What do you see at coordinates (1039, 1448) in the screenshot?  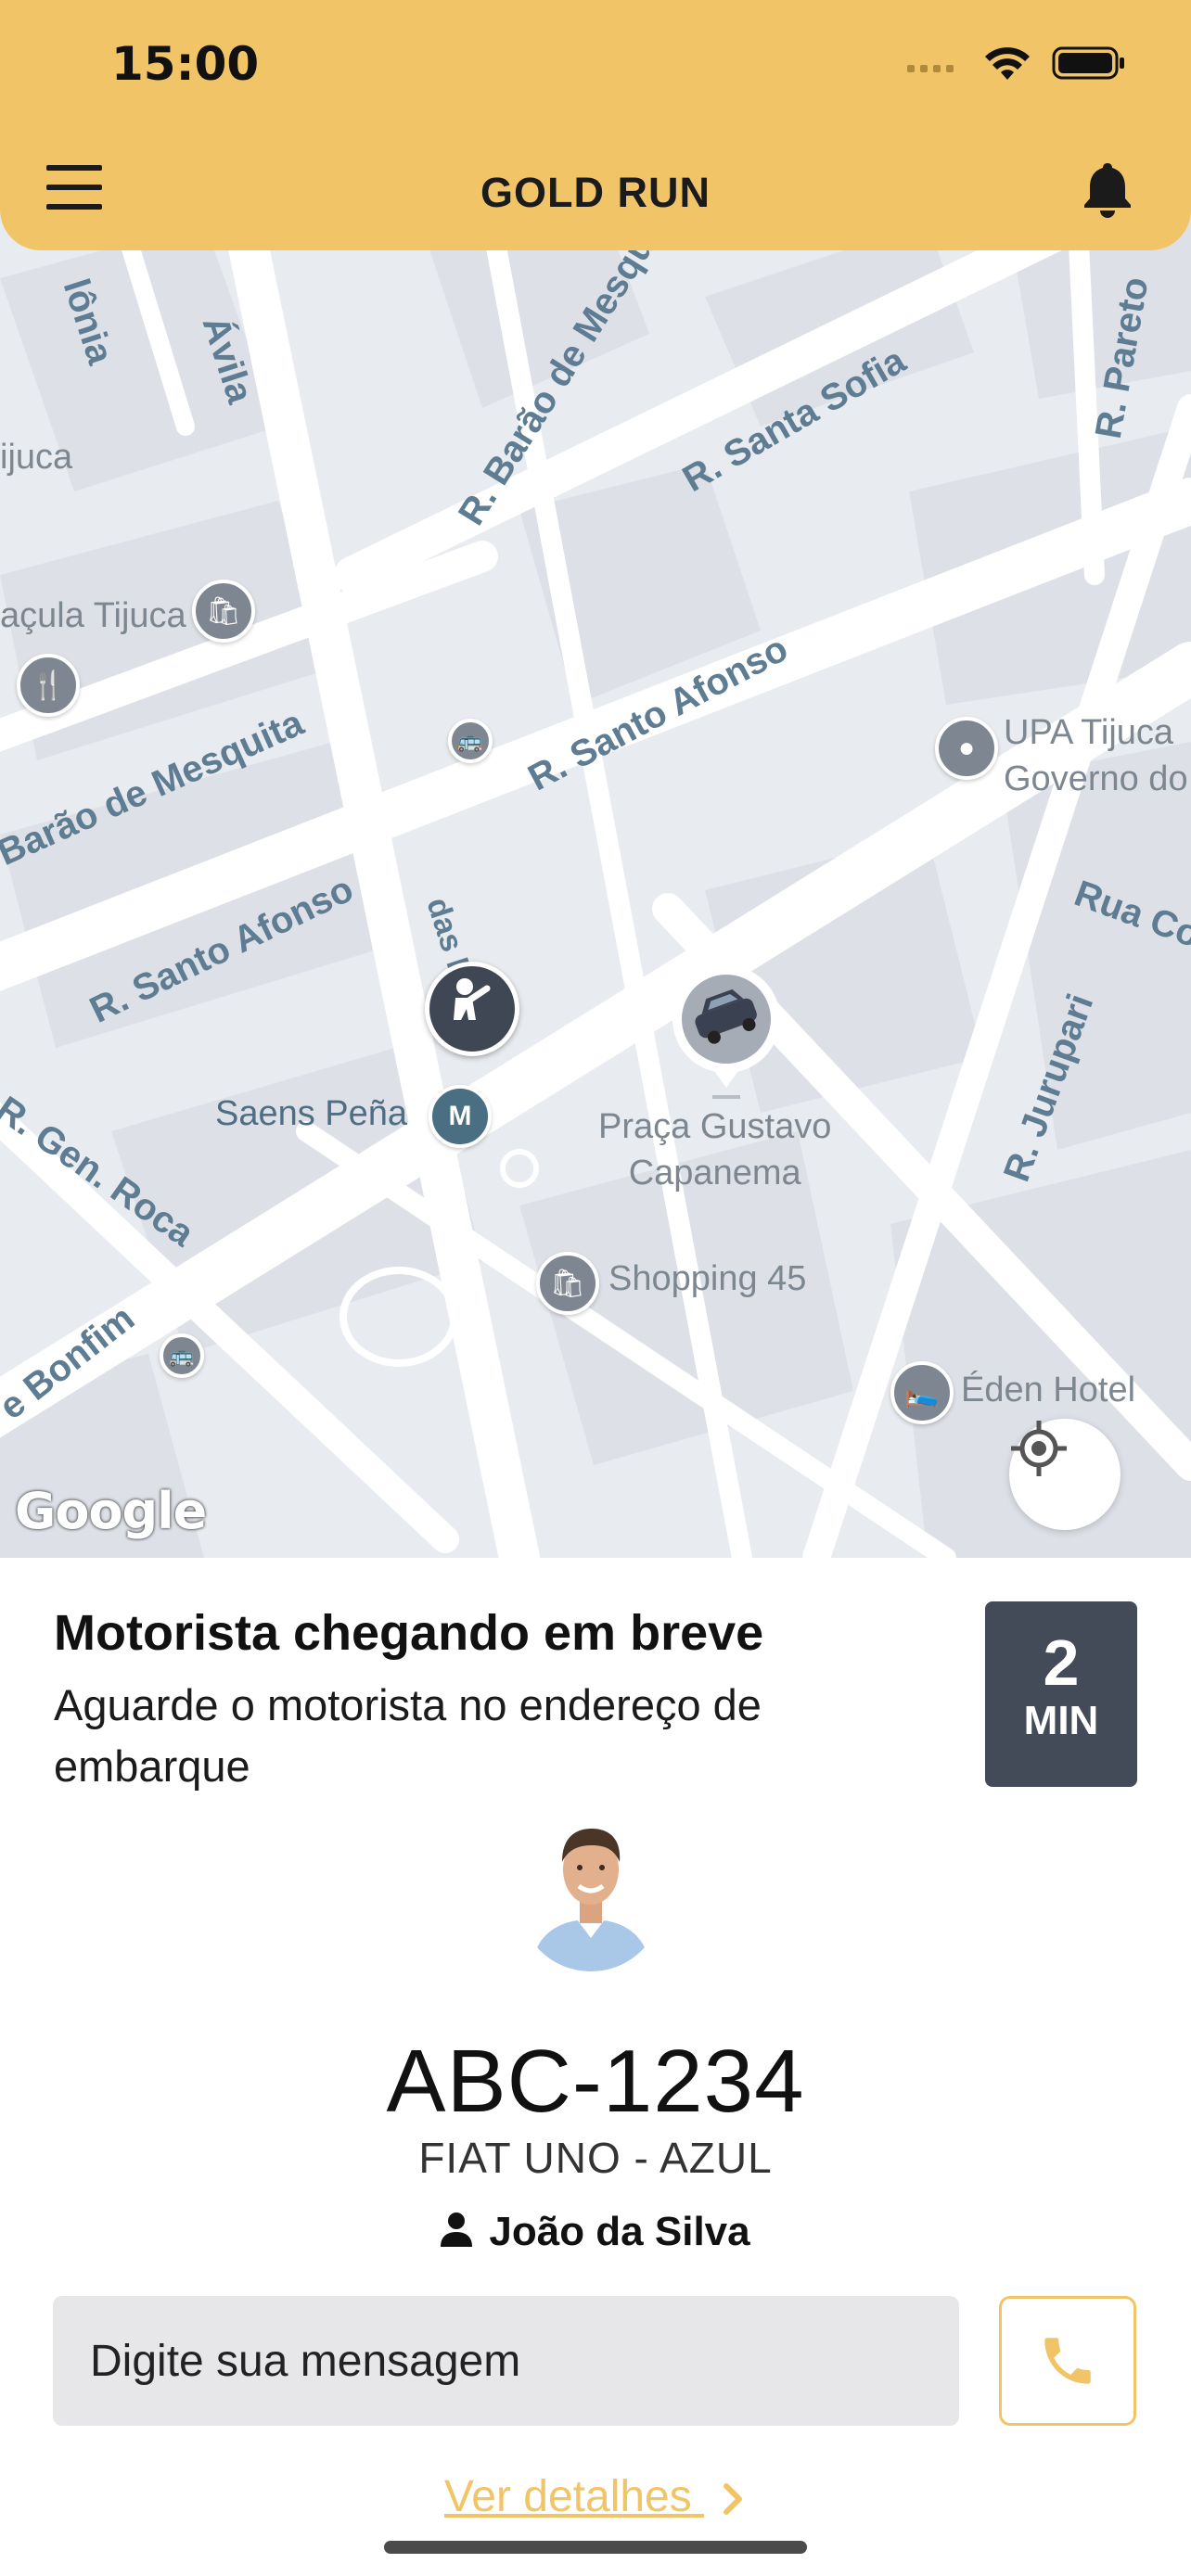 I see `crosshair-icon` at bounding box center [1039, 1448].